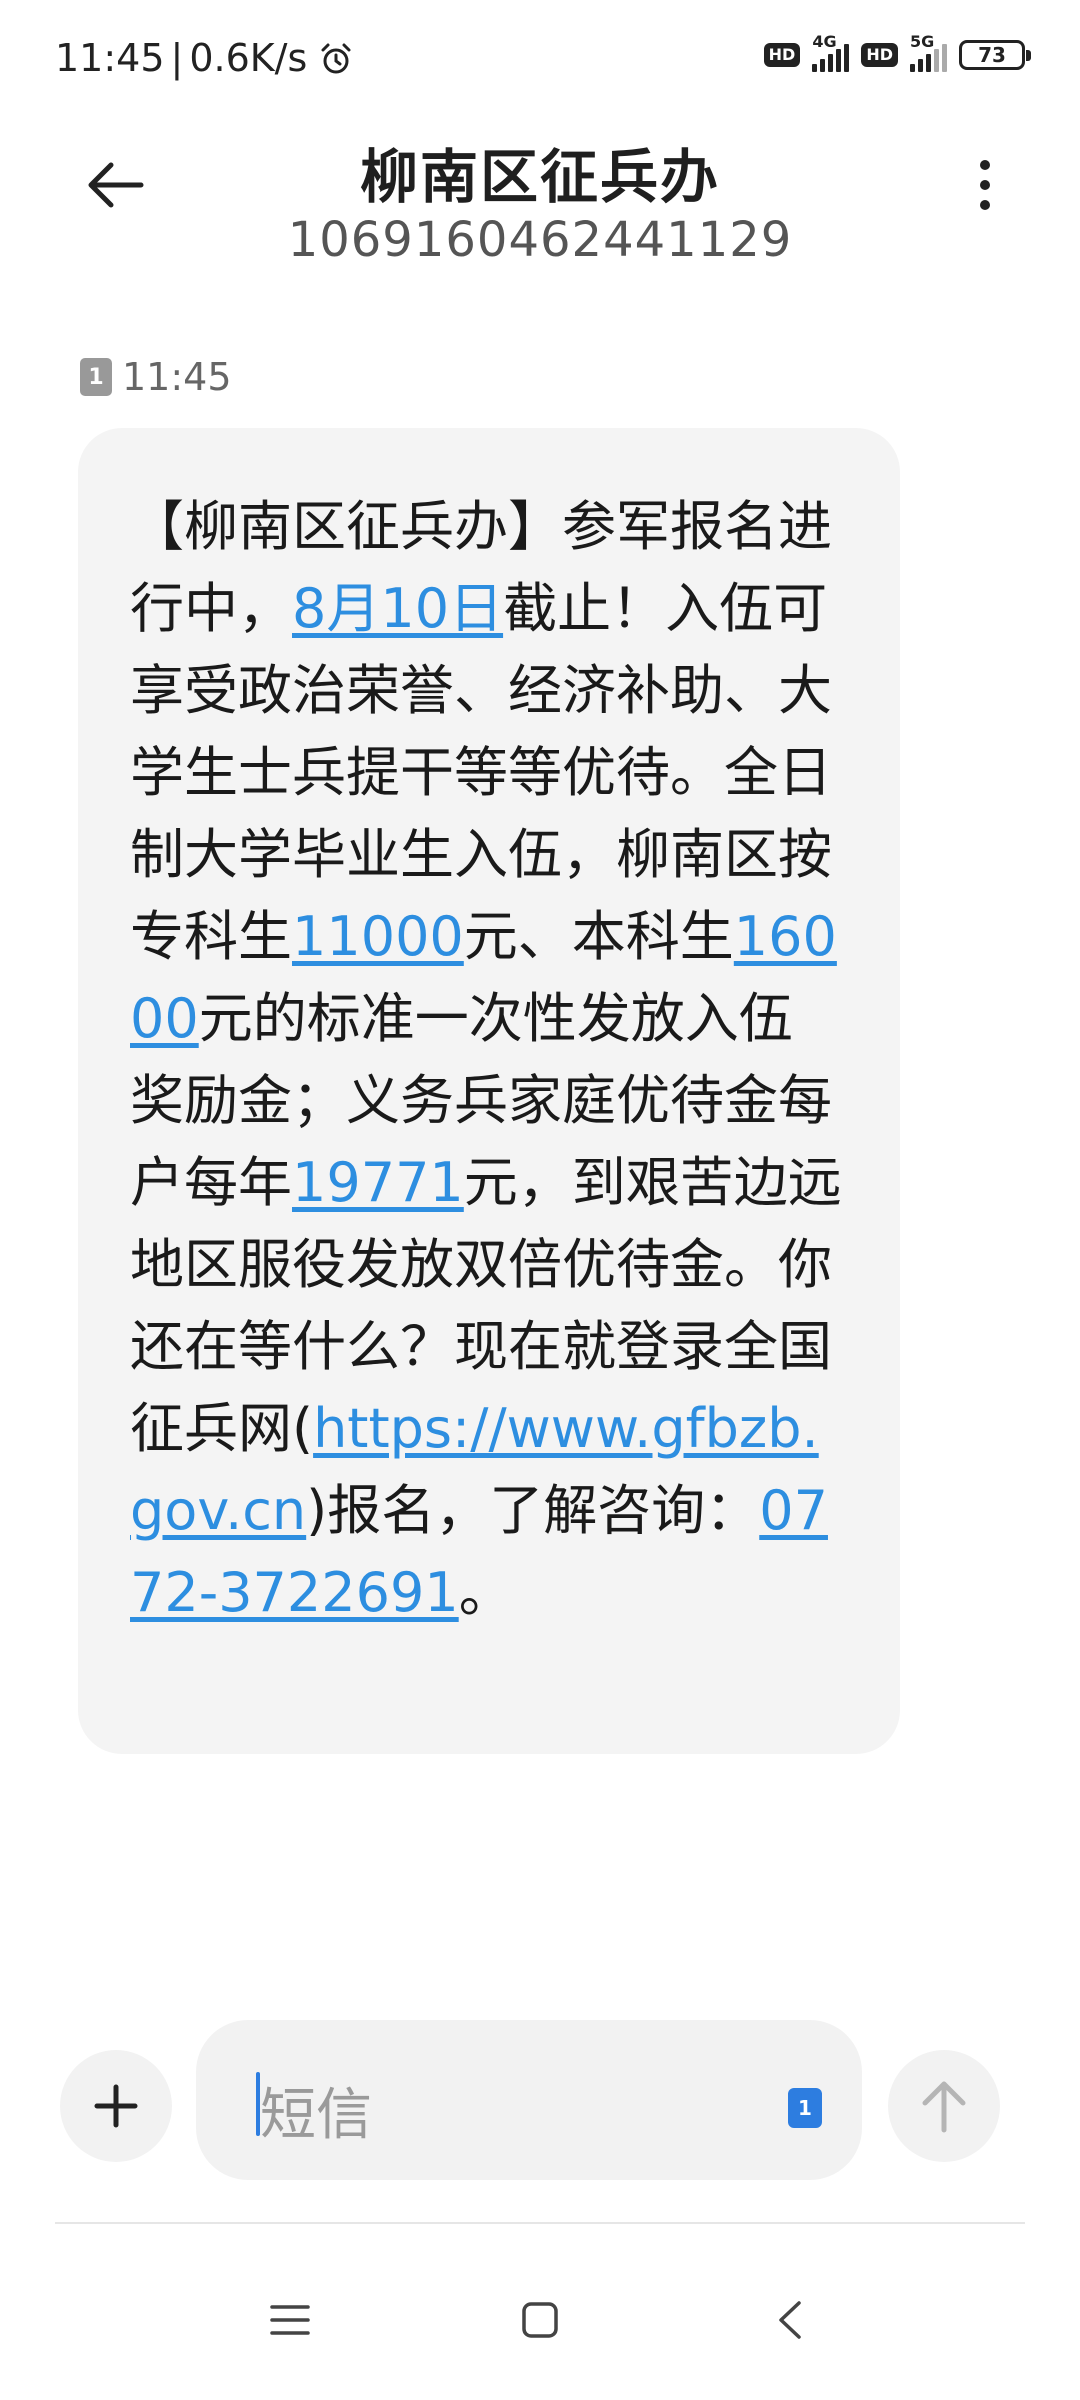  Describe the element at coordinates (540, 60) in the screenshot. I see `status-bar: 11:45 | 0.6K/s HD 4G HD 5G 73` at that location.